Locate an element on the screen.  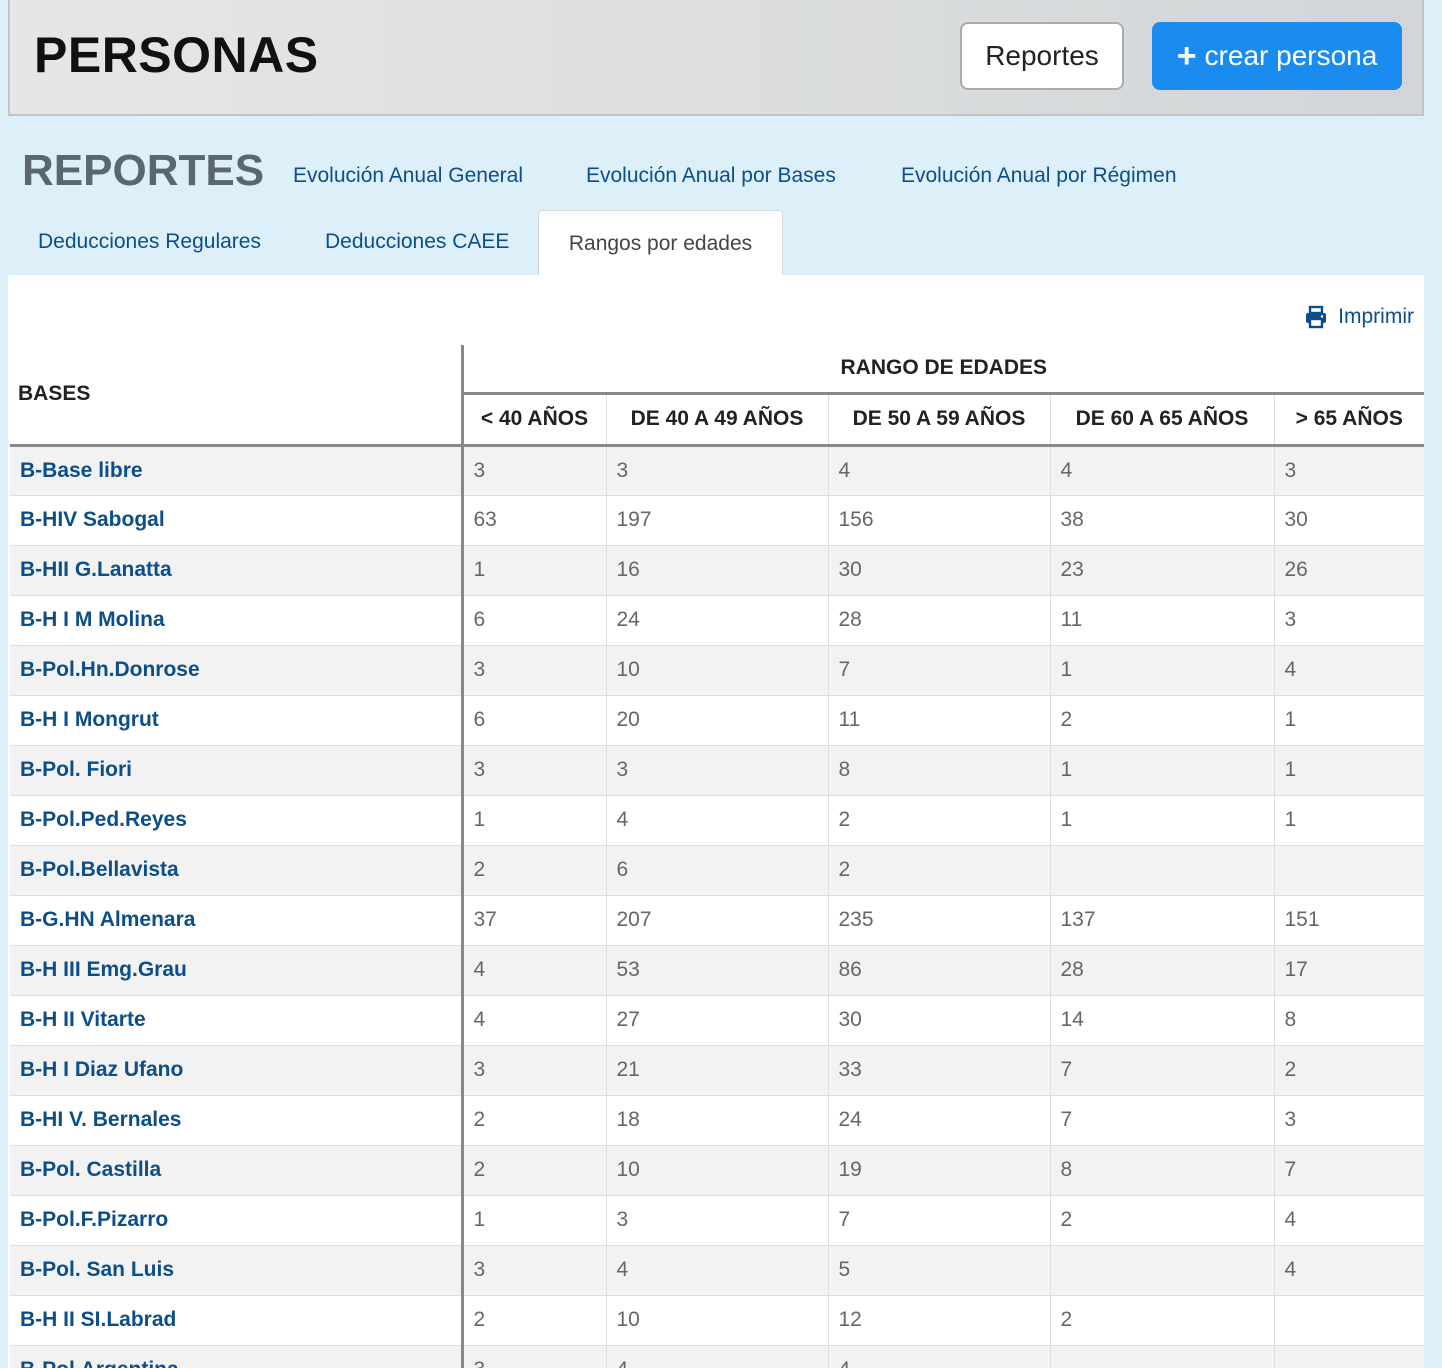
tab-evolucion-anual-por-regimen: Evolución Anual por Régimen is located at coordinates (1039, 176).